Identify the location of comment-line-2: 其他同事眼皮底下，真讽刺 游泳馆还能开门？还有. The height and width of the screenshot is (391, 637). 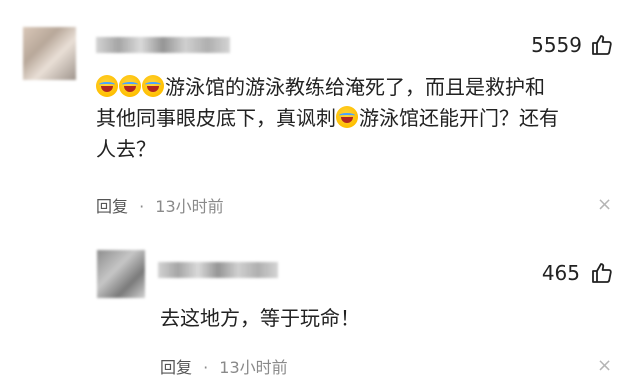
(327, 118).